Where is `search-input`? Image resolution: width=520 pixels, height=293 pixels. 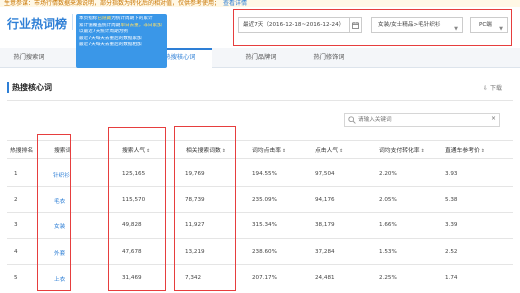
search-input is located at coordinates (424, 120).